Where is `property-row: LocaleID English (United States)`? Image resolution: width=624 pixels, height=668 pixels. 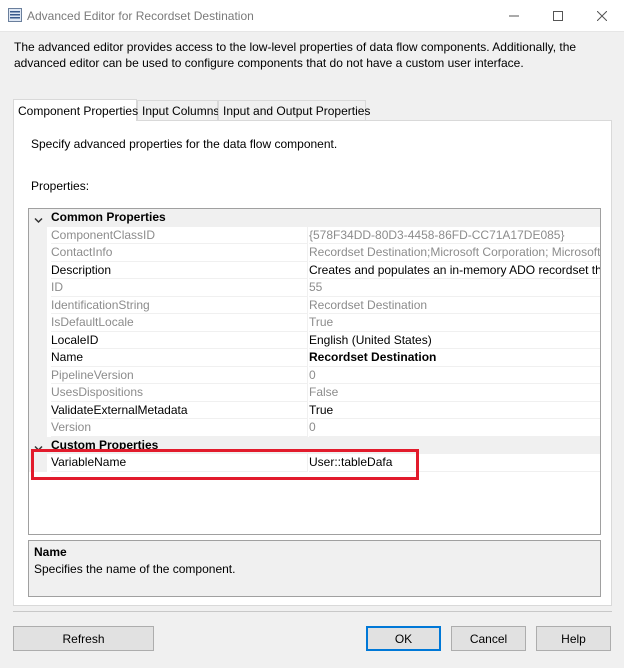
property-row: LocaleID English (United States) is located at coordinates (314, 340).